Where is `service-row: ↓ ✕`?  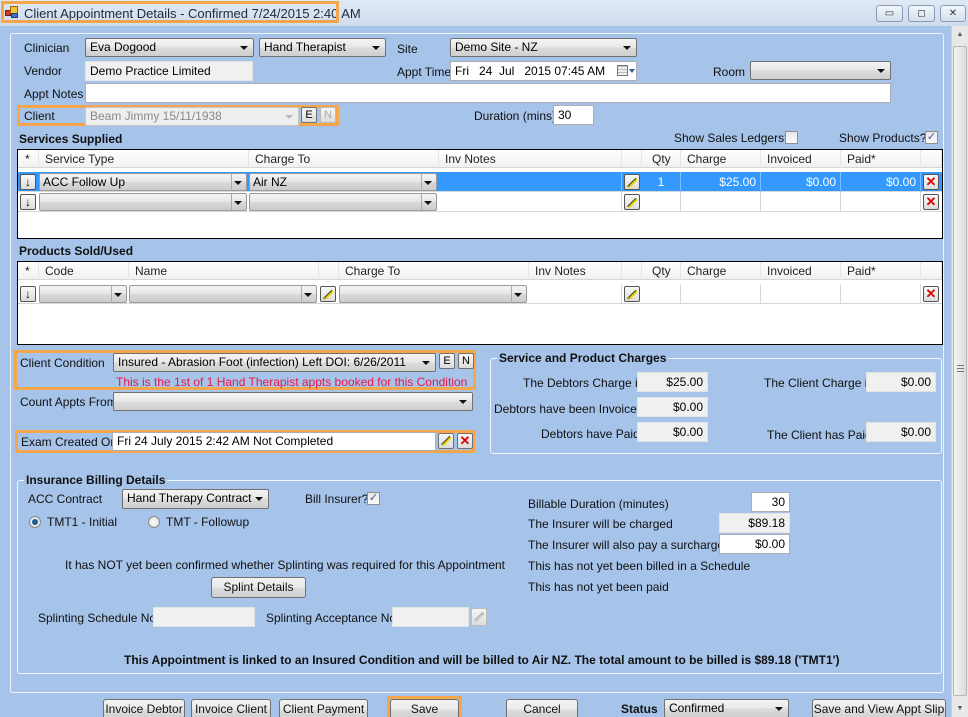 service-row: ↓ ✕ is located at coordinates (480, 202).